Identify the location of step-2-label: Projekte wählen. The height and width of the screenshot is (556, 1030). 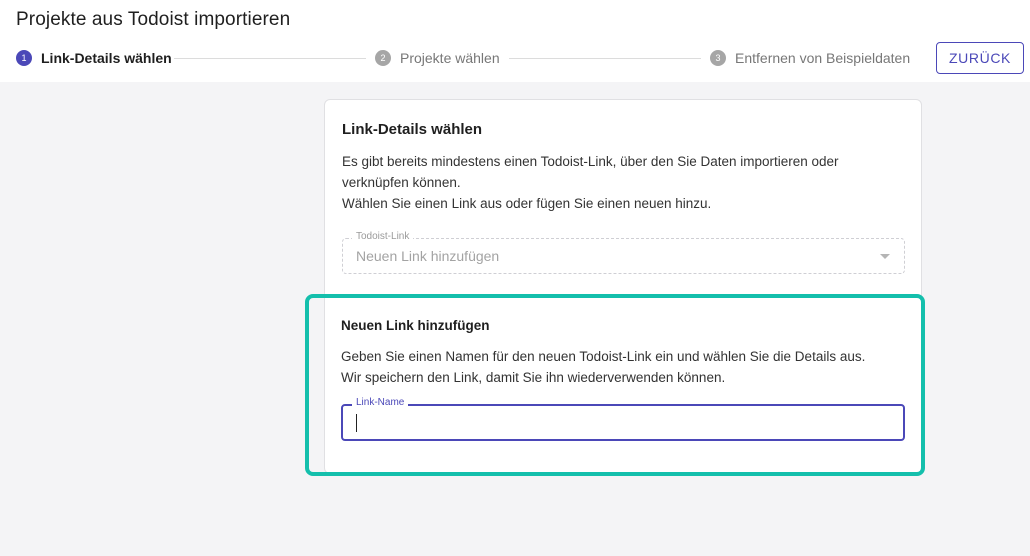
(450, 58).